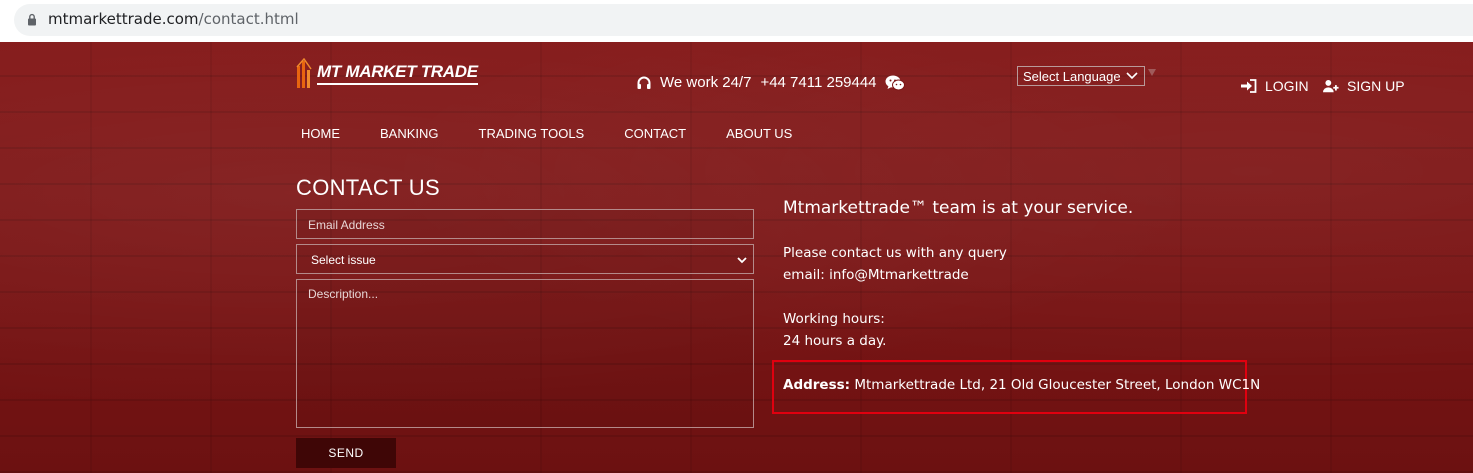 The image size is (1473, 473). Describe the element at coordinates (895, 253) in the screenshot. I see `contact-query-text: Please contact us with any query` at that location.